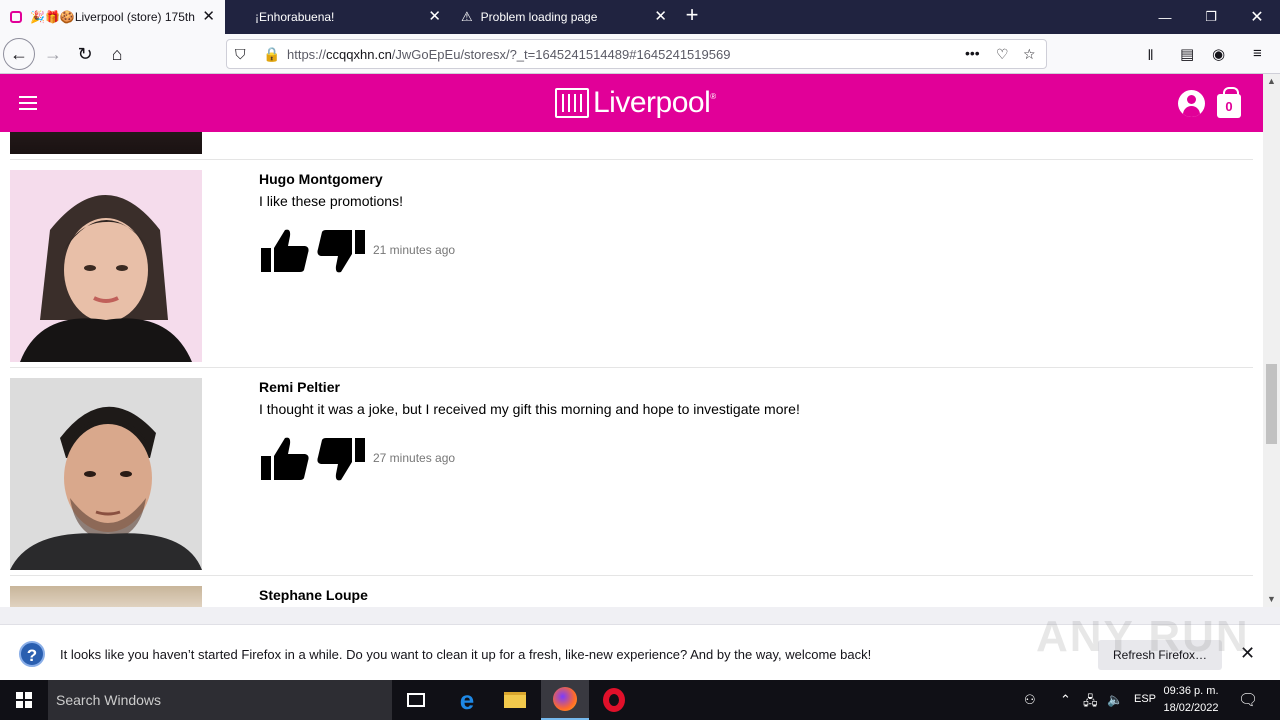 The height and width of the screenshot is (720, 1280). What do you see at coordinates (19, 54) in the screenshot?
I see `back-arrow-icon: ←` at bounding box center [19, 54].